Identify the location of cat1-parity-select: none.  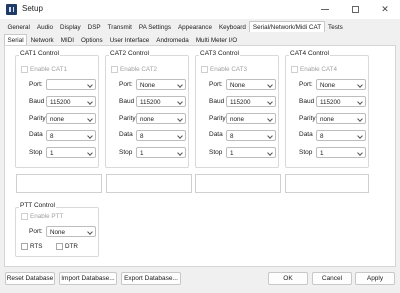
(71, 118).